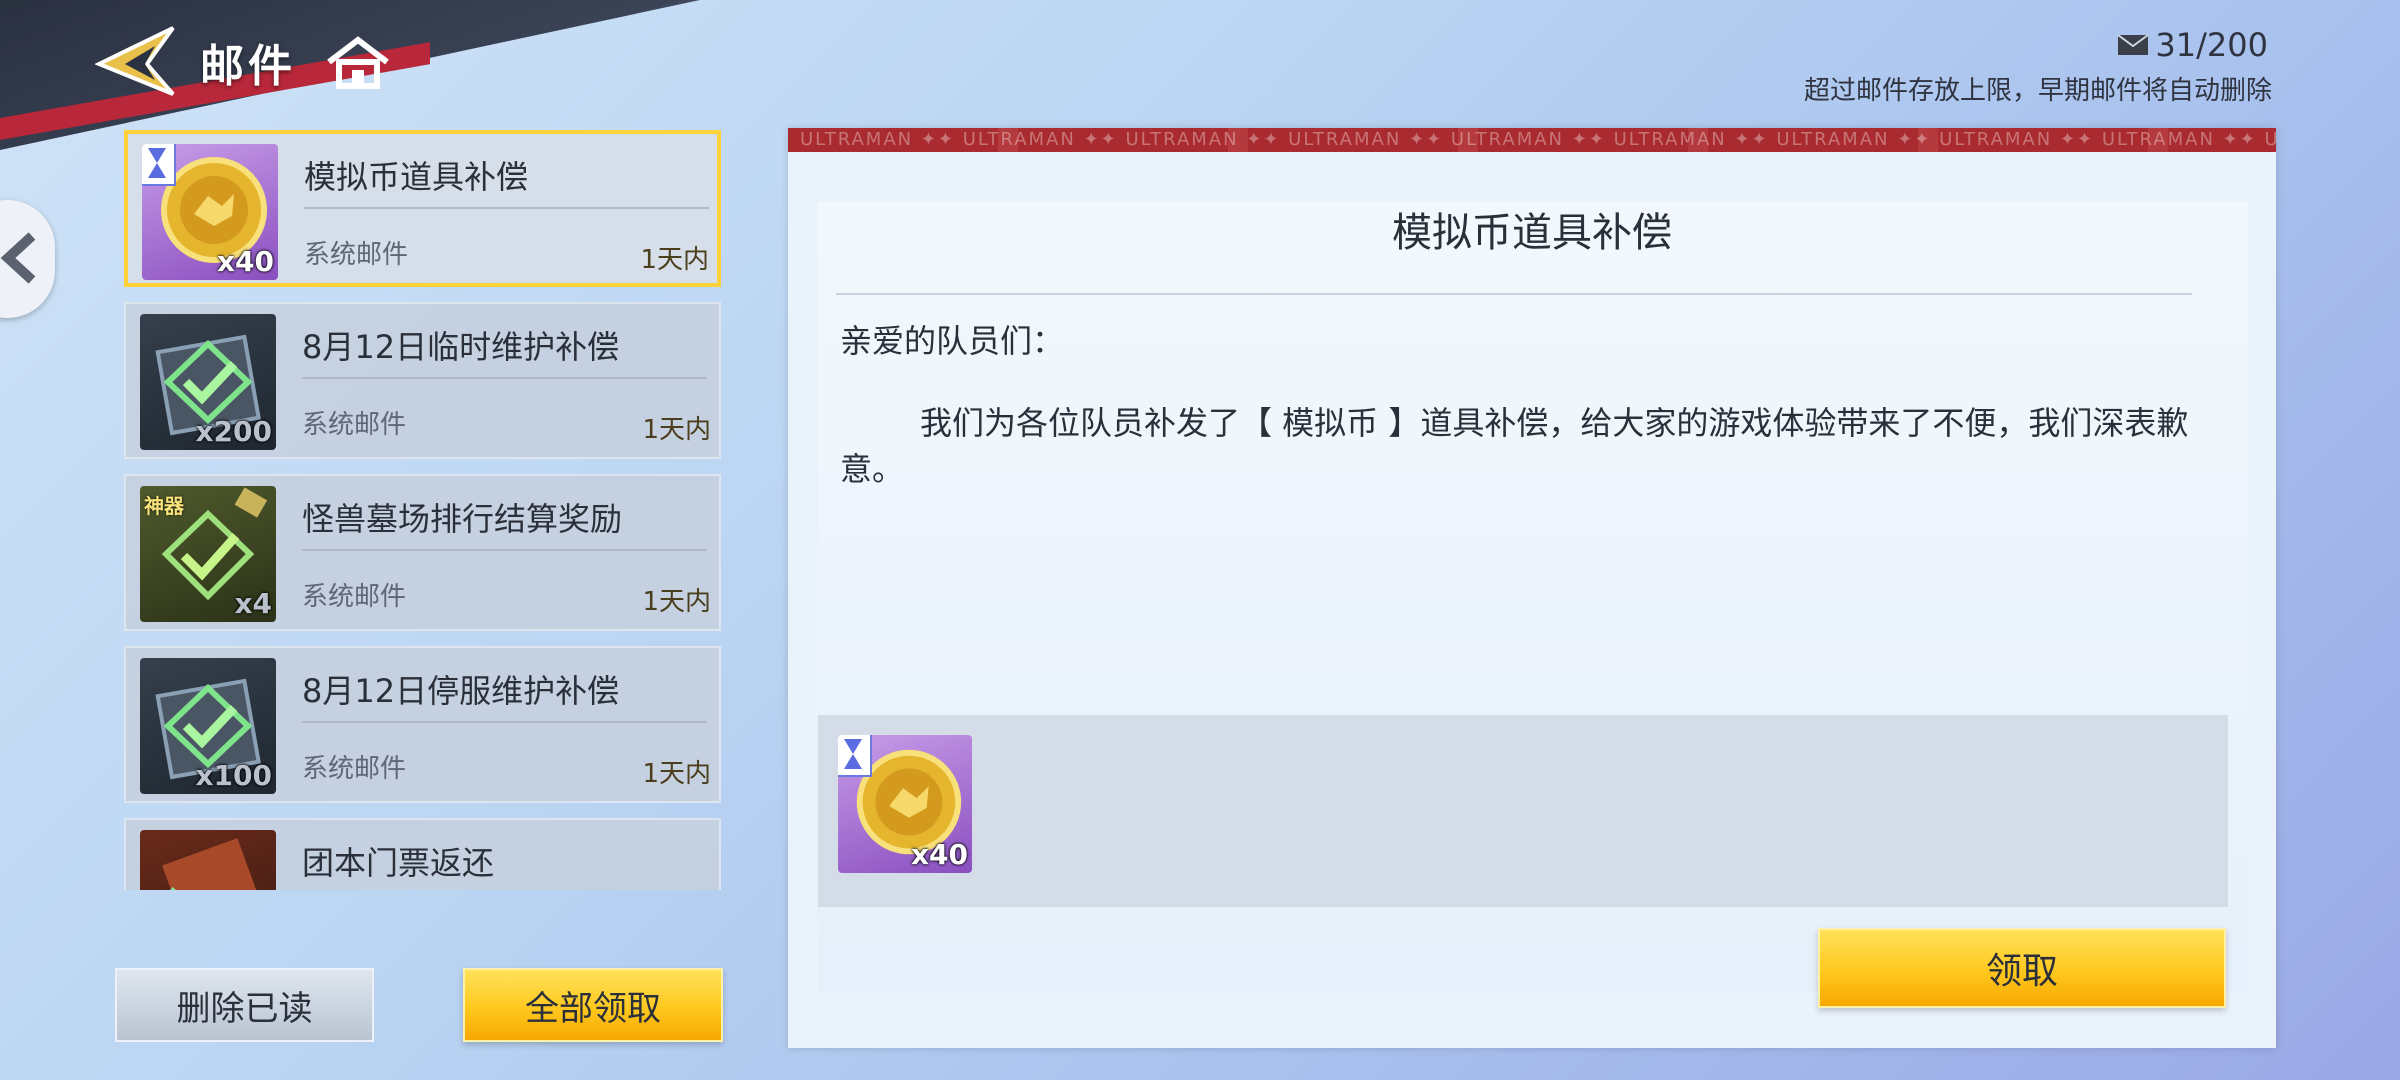  What do you see at coordinates (1532, 233) in the screenshot?
I see `mail-detail-title: 模拟币道具补偿` at bounding box center [1532, 233].